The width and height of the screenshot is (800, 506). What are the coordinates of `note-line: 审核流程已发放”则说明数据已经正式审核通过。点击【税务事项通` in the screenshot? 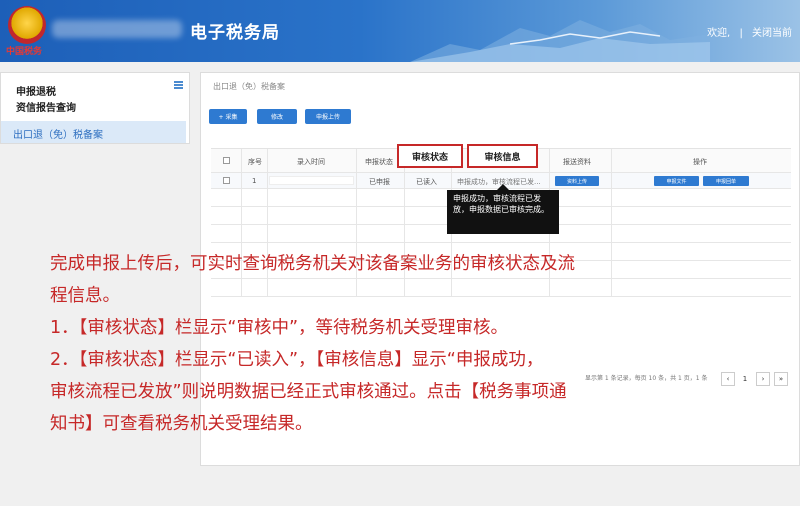 It's located at (308, 392).